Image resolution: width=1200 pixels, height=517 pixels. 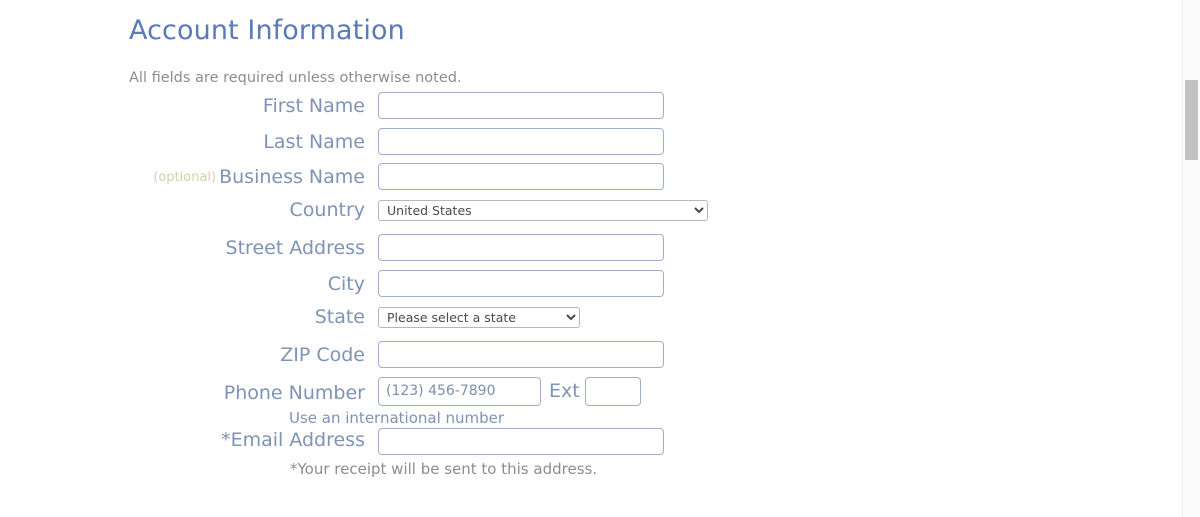 I want to click on zip-code-field-wrap, so click(x=521, y=355).